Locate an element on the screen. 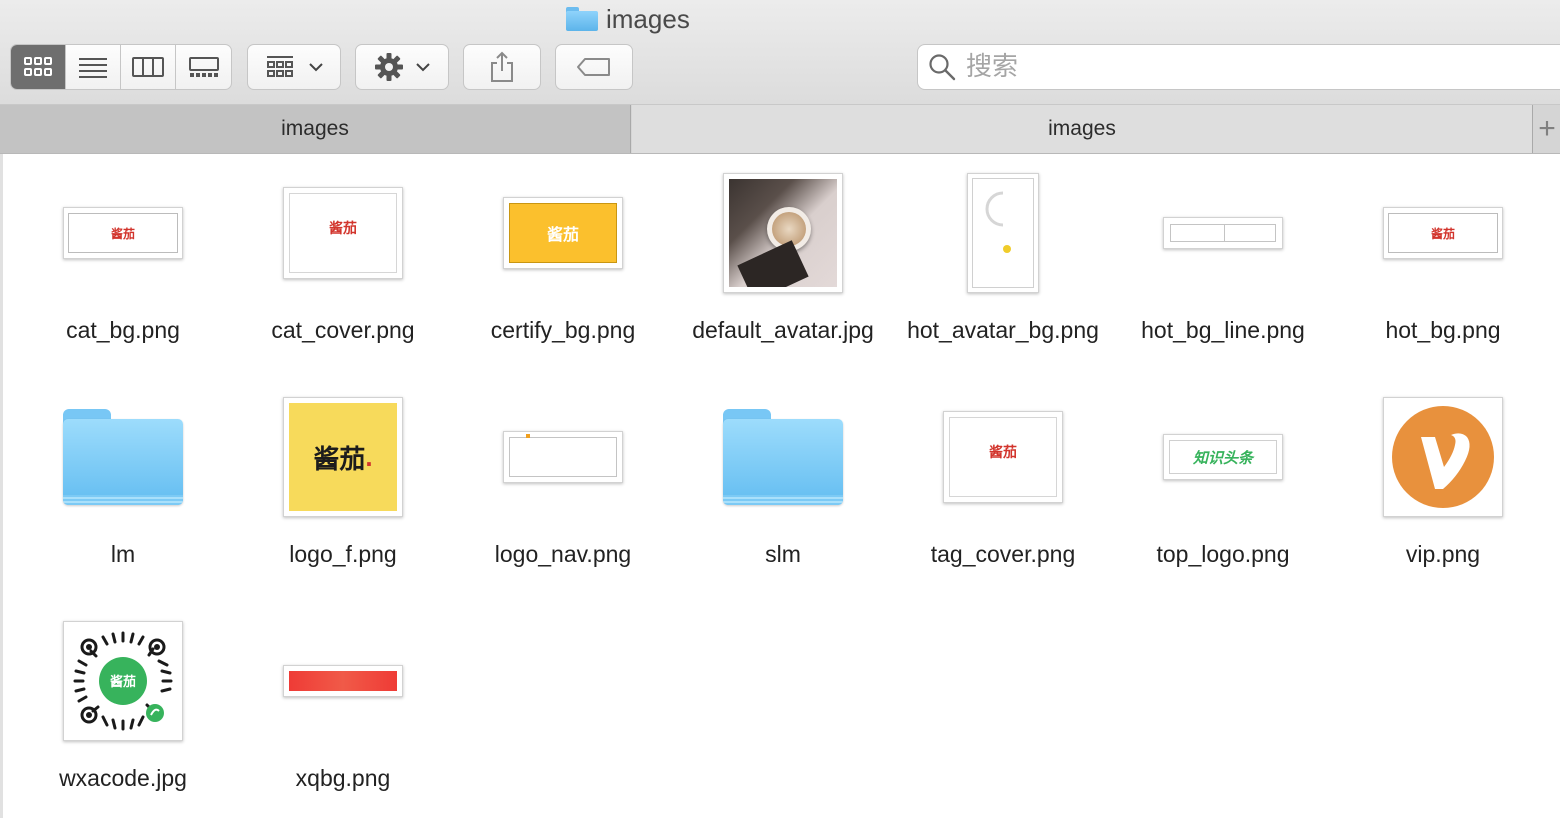 Image resolution: width=1560 pixels, height=818 pixels. columns-icon is located at coordinates (148, 67).